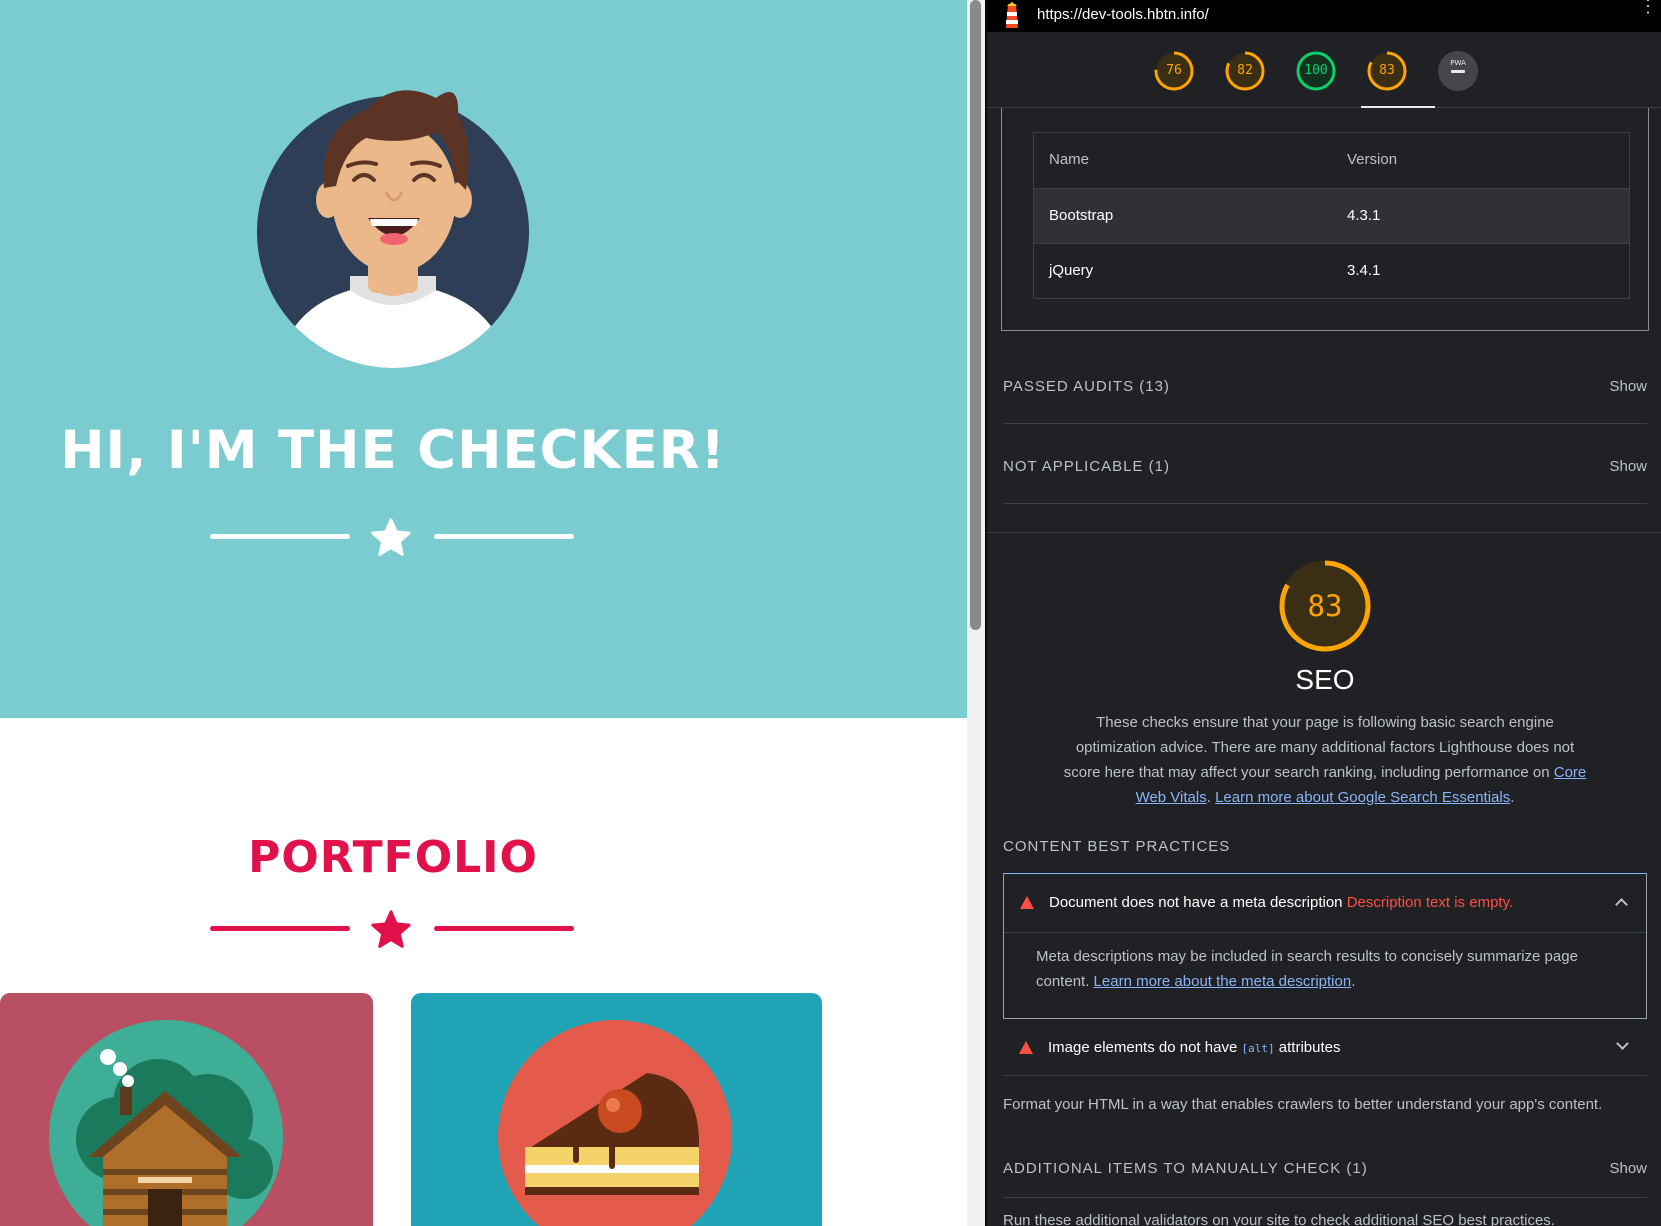 This screenshot has width=1661, height=1226. Describe the element at coordinates (1622, 1043) in the screenshot. I see `chevron-down-icon` at that location.